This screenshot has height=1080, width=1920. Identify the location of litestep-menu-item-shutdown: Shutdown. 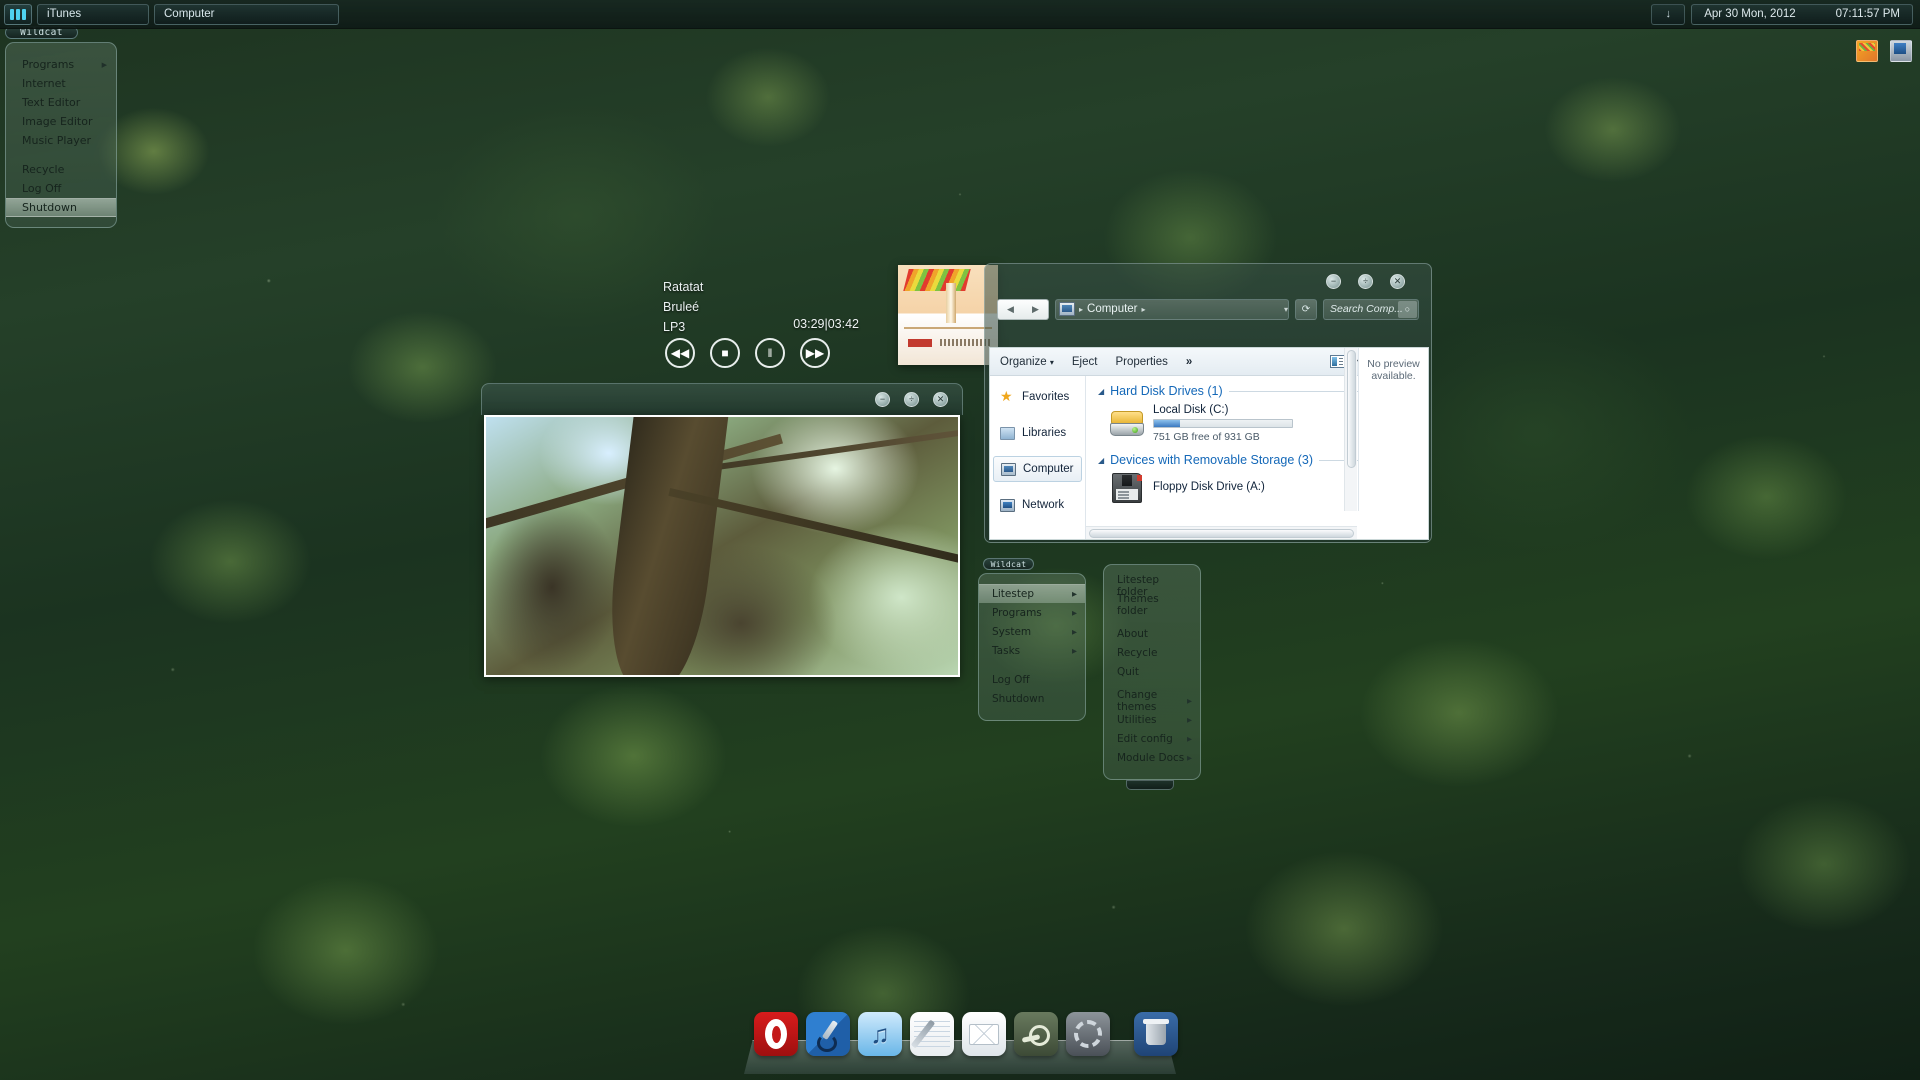
(1032, 698).